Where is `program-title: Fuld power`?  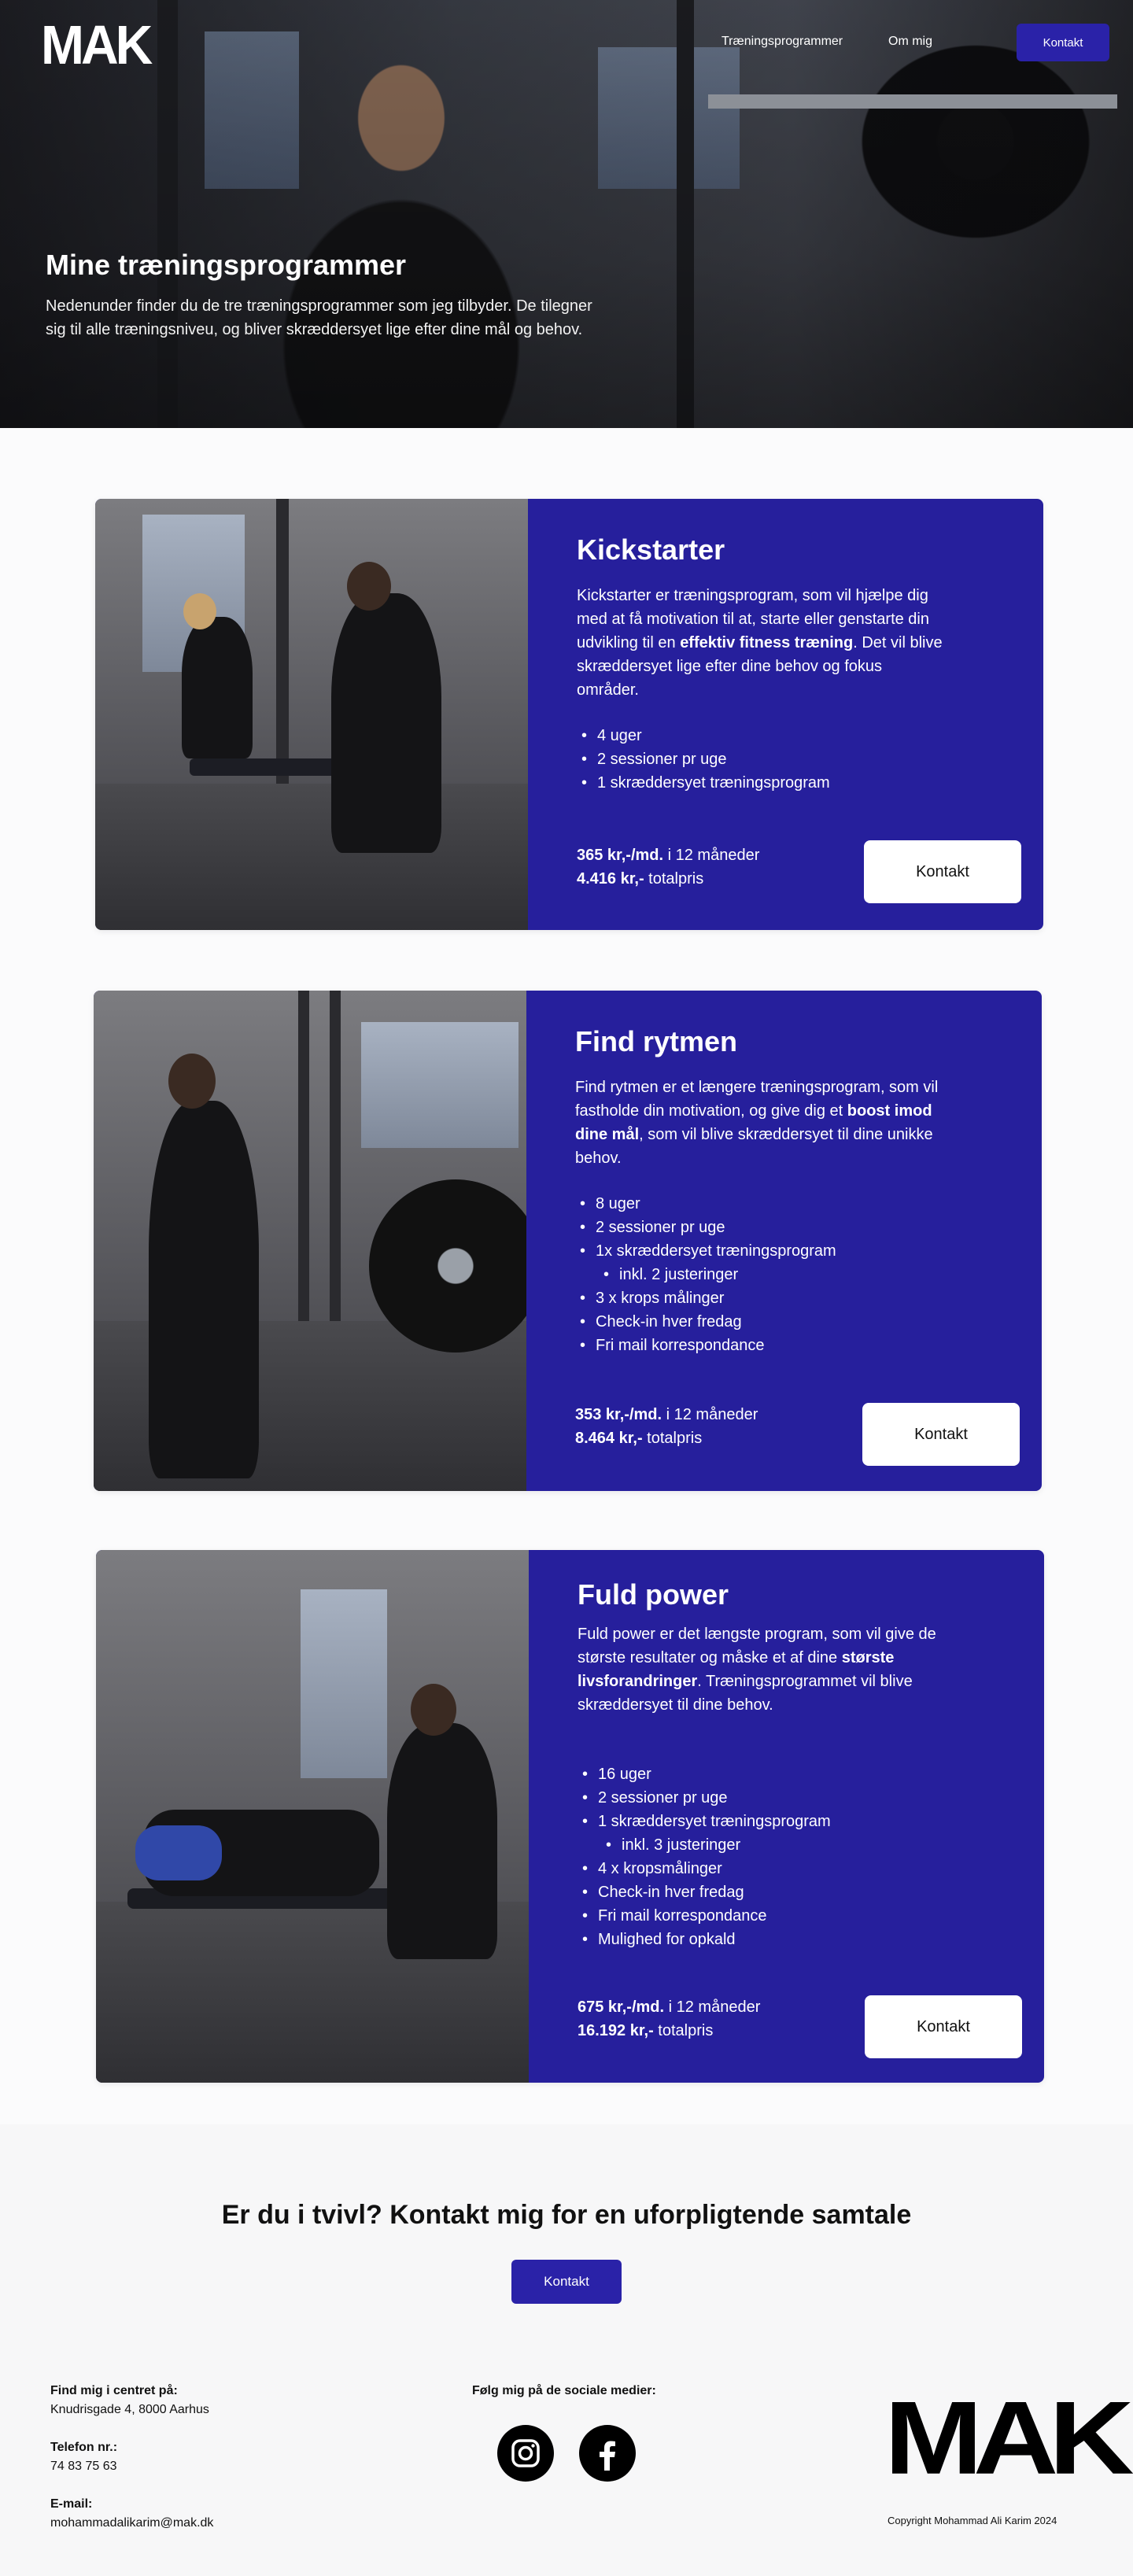
program-title: Fuld power is located at coordinates (653, 1594).